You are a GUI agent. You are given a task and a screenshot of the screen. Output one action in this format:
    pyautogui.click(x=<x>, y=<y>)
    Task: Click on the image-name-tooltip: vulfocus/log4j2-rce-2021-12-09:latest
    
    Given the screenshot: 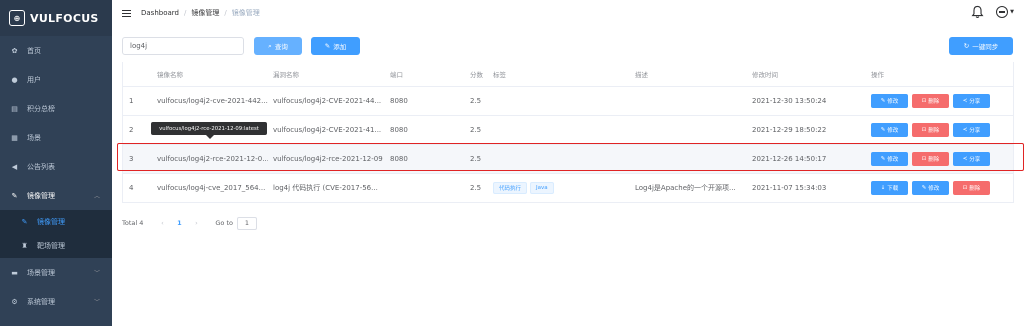 What is the action you would take?
    pyautogui.click(x=209, y=128)
    